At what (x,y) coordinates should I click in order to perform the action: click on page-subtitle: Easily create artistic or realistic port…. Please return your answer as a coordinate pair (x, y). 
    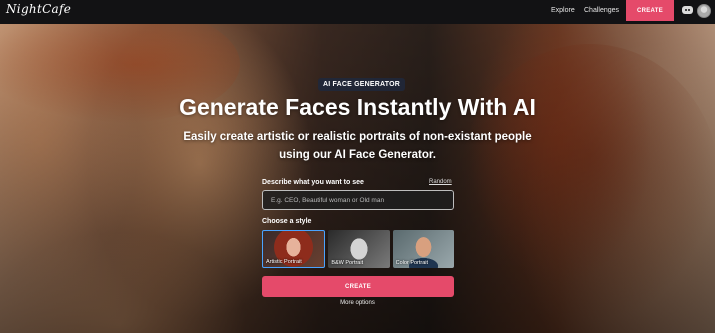
    Looking at the image, I should click on (357, 146).